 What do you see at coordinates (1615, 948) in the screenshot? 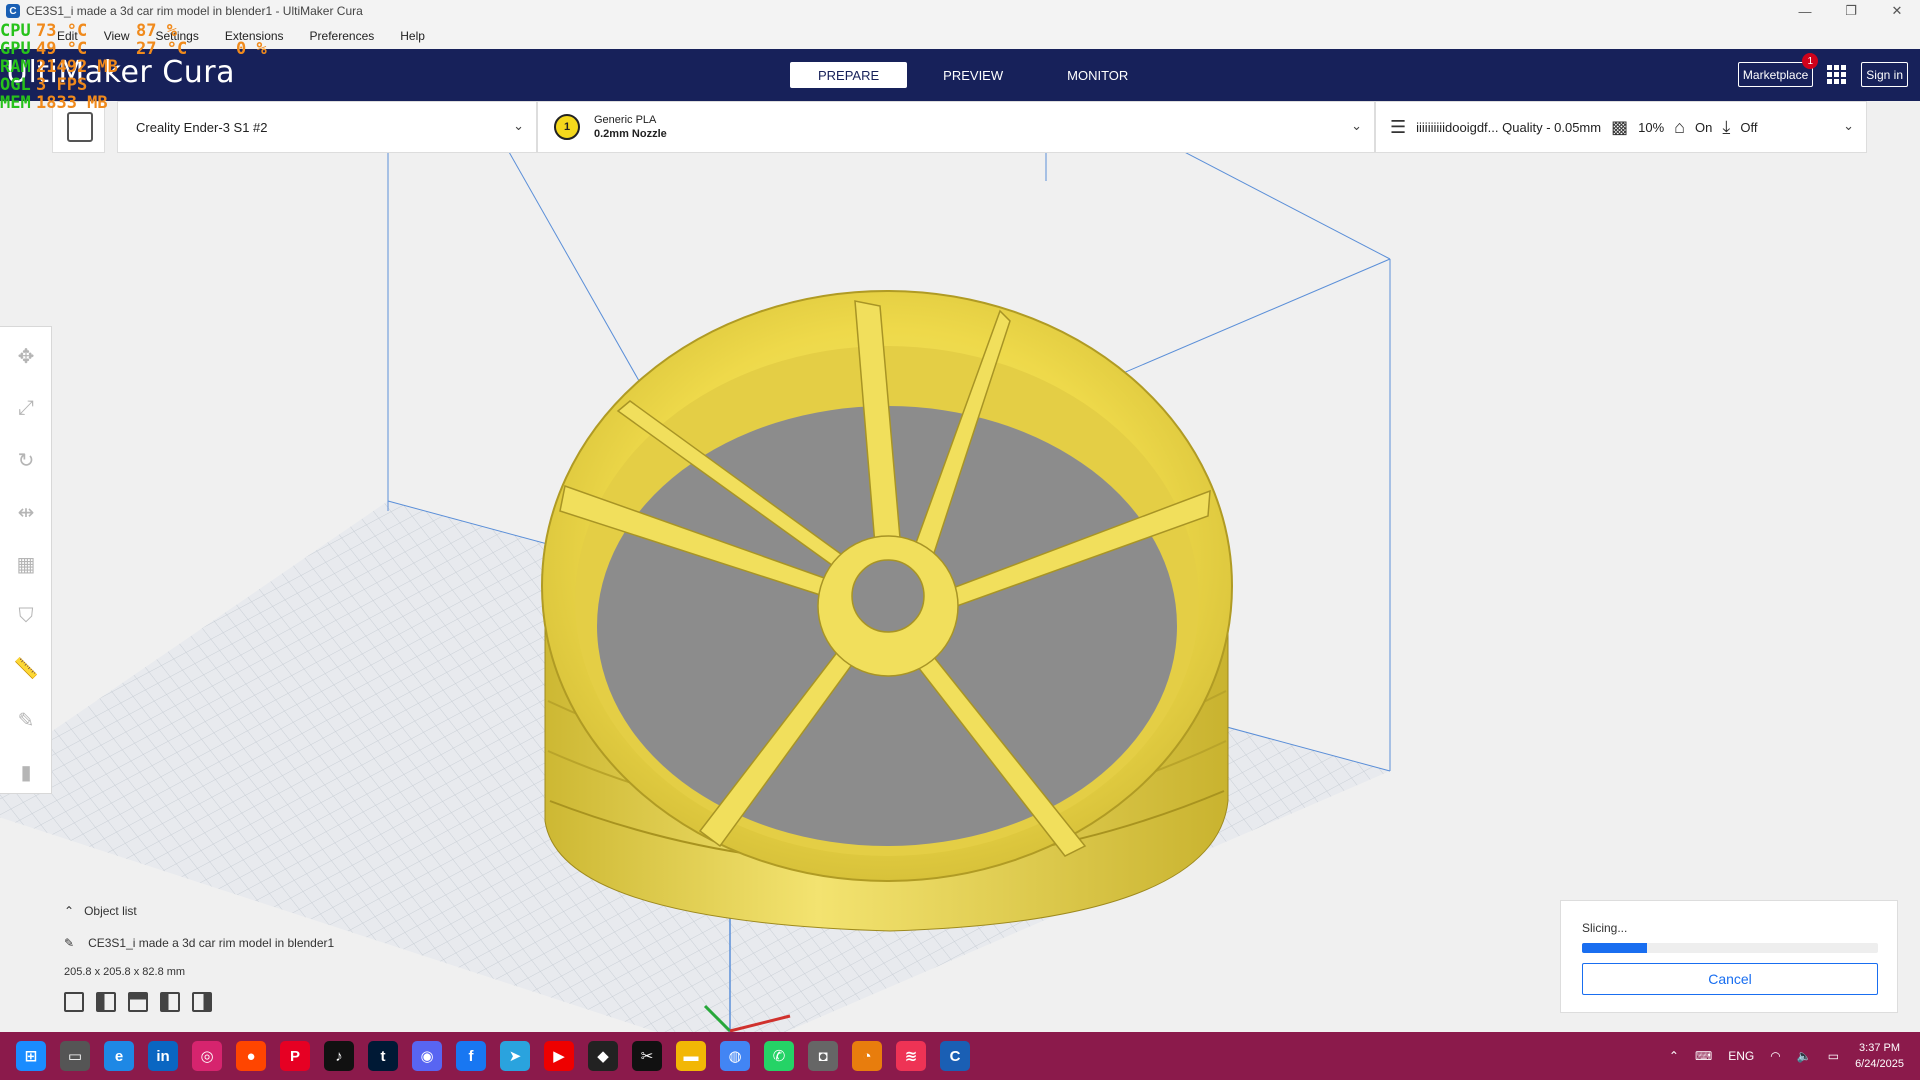
I see `slicing-progress-fill` at bounding box center [1615, 948].